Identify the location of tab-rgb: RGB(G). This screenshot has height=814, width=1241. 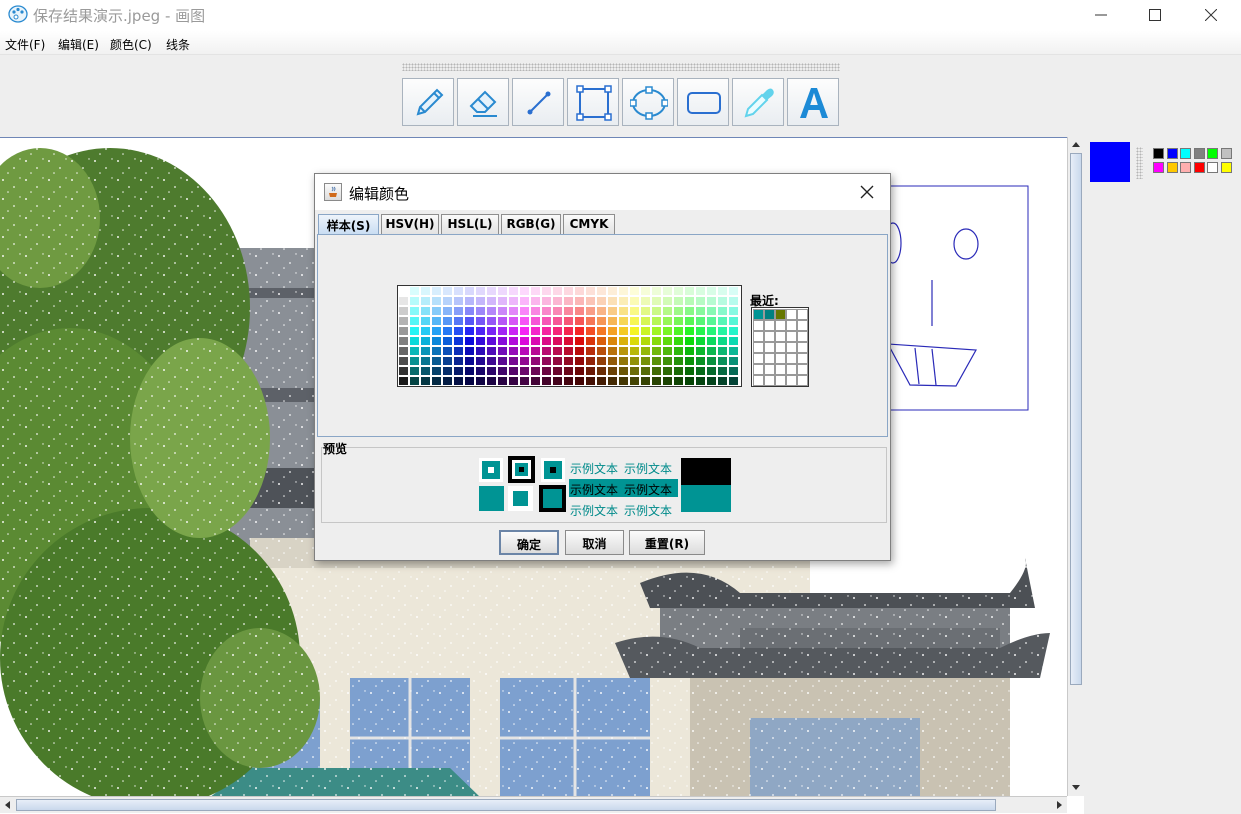
(531, 224).